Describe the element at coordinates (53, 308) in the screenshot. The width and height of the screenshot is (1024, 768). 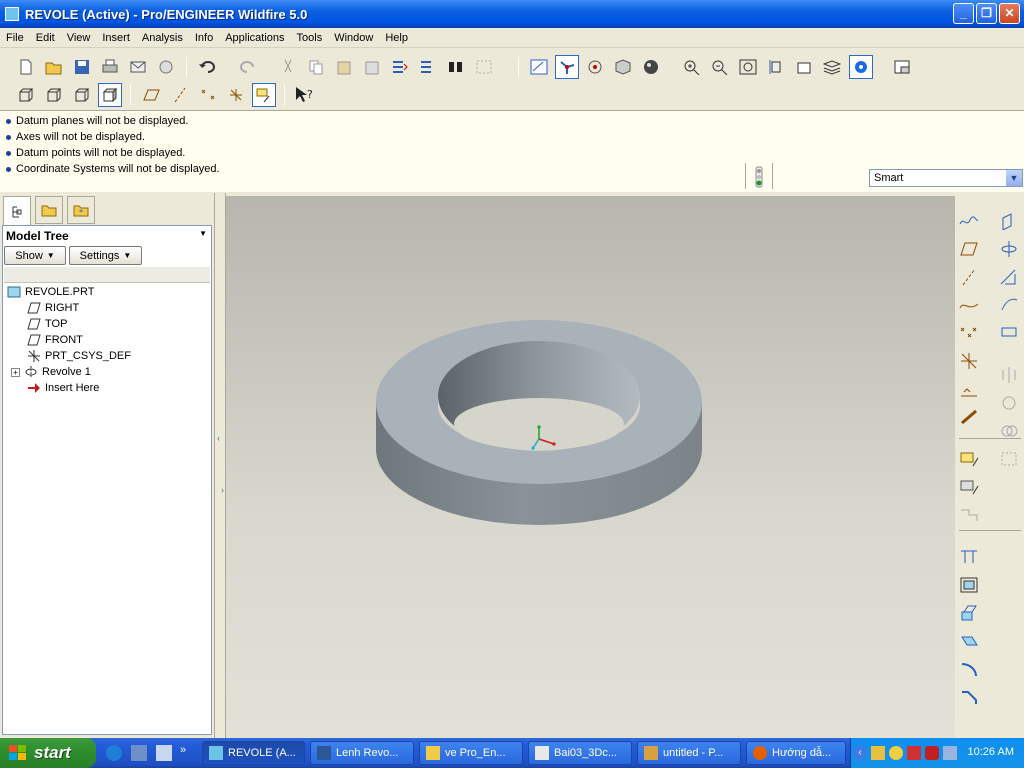
I see `tree-item-right: RIGHT` at that location.